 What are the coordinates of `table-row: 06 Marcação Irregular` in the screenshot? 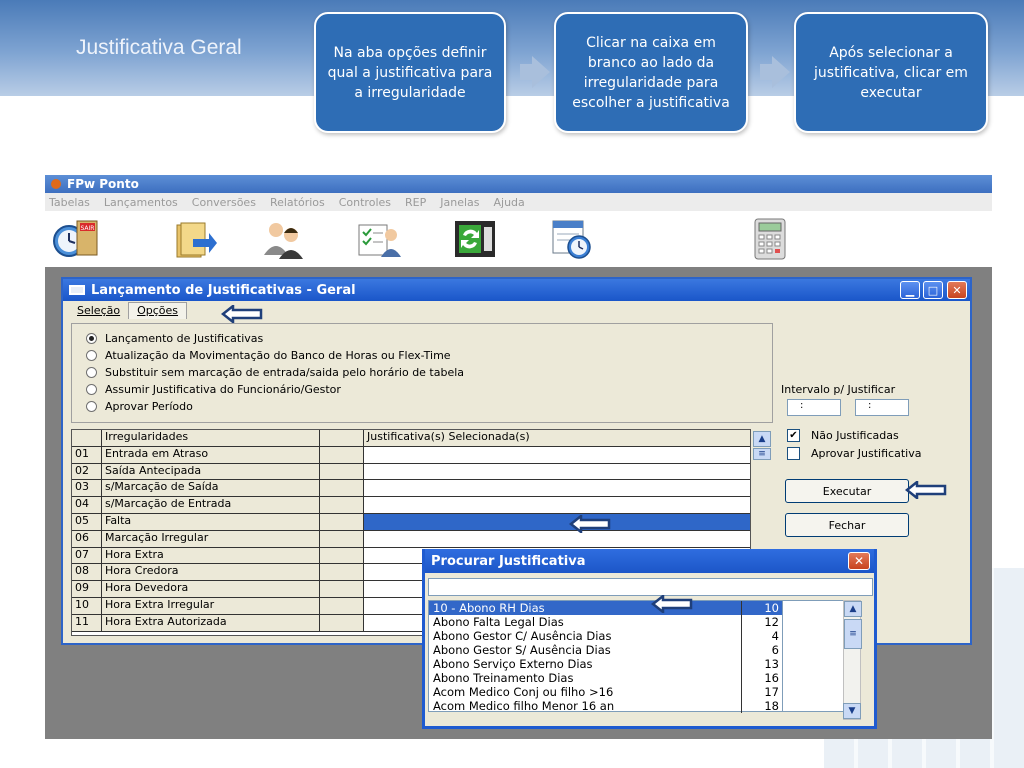 It's located at (411, 539).